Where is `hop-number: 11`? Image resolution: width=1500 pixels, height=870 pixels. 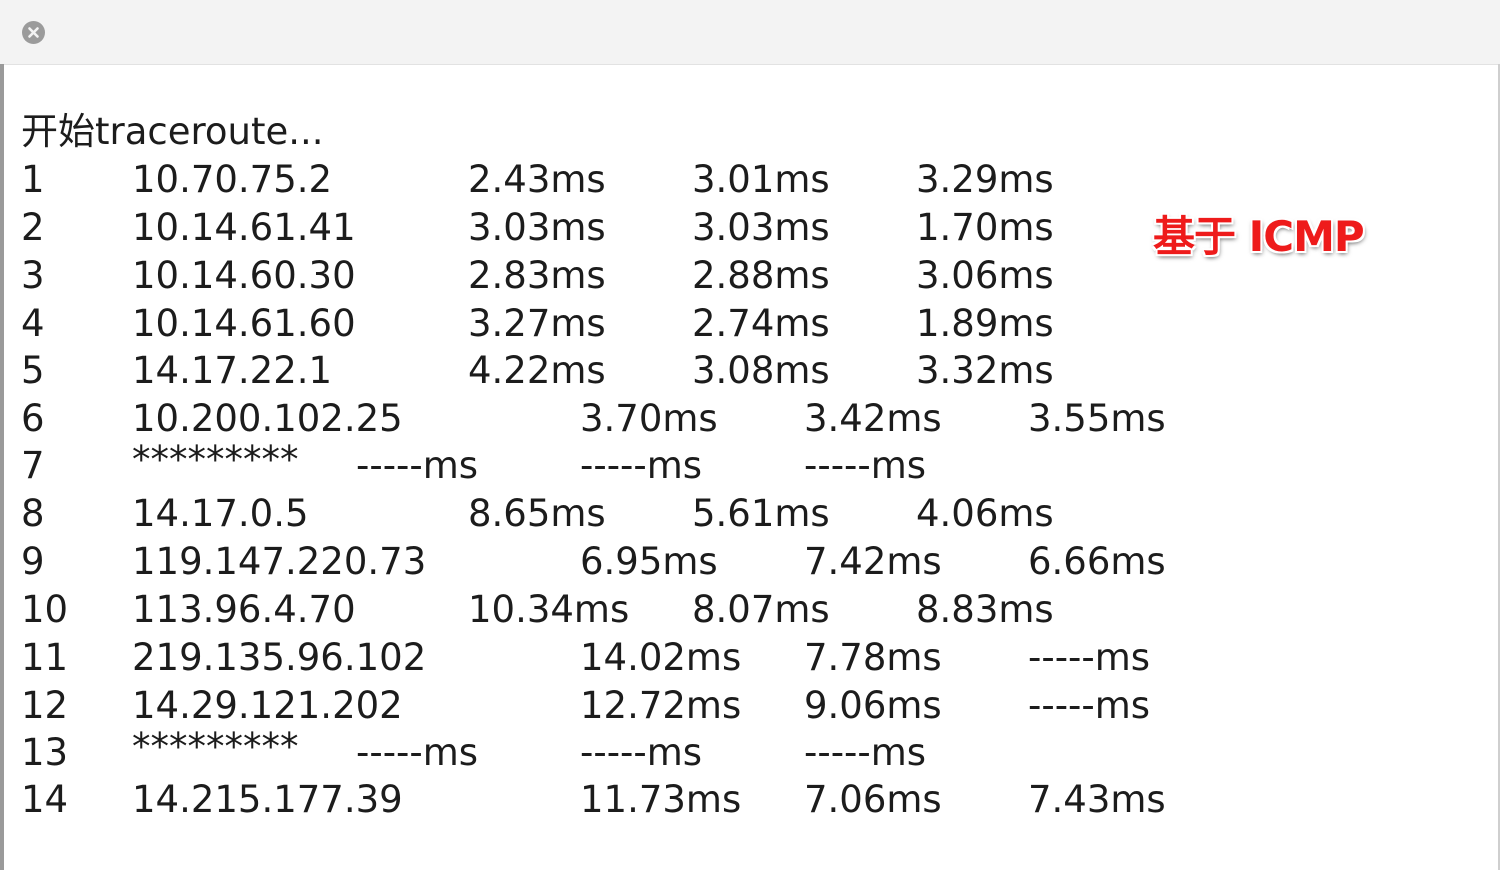 hop-number: 11 is located at coordinates (45, 657).